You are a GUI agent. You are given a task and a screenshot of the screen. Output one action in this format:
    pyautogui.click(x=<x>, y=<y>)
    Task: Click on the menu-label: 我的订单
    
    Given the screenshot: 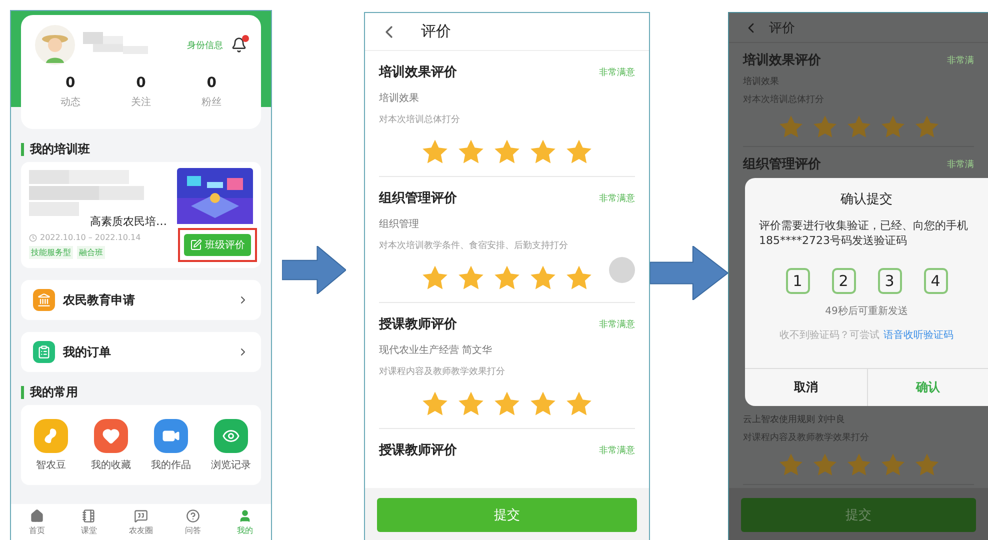 What is the action you would take?
    pyautogui.click(x=87, y=352)
    